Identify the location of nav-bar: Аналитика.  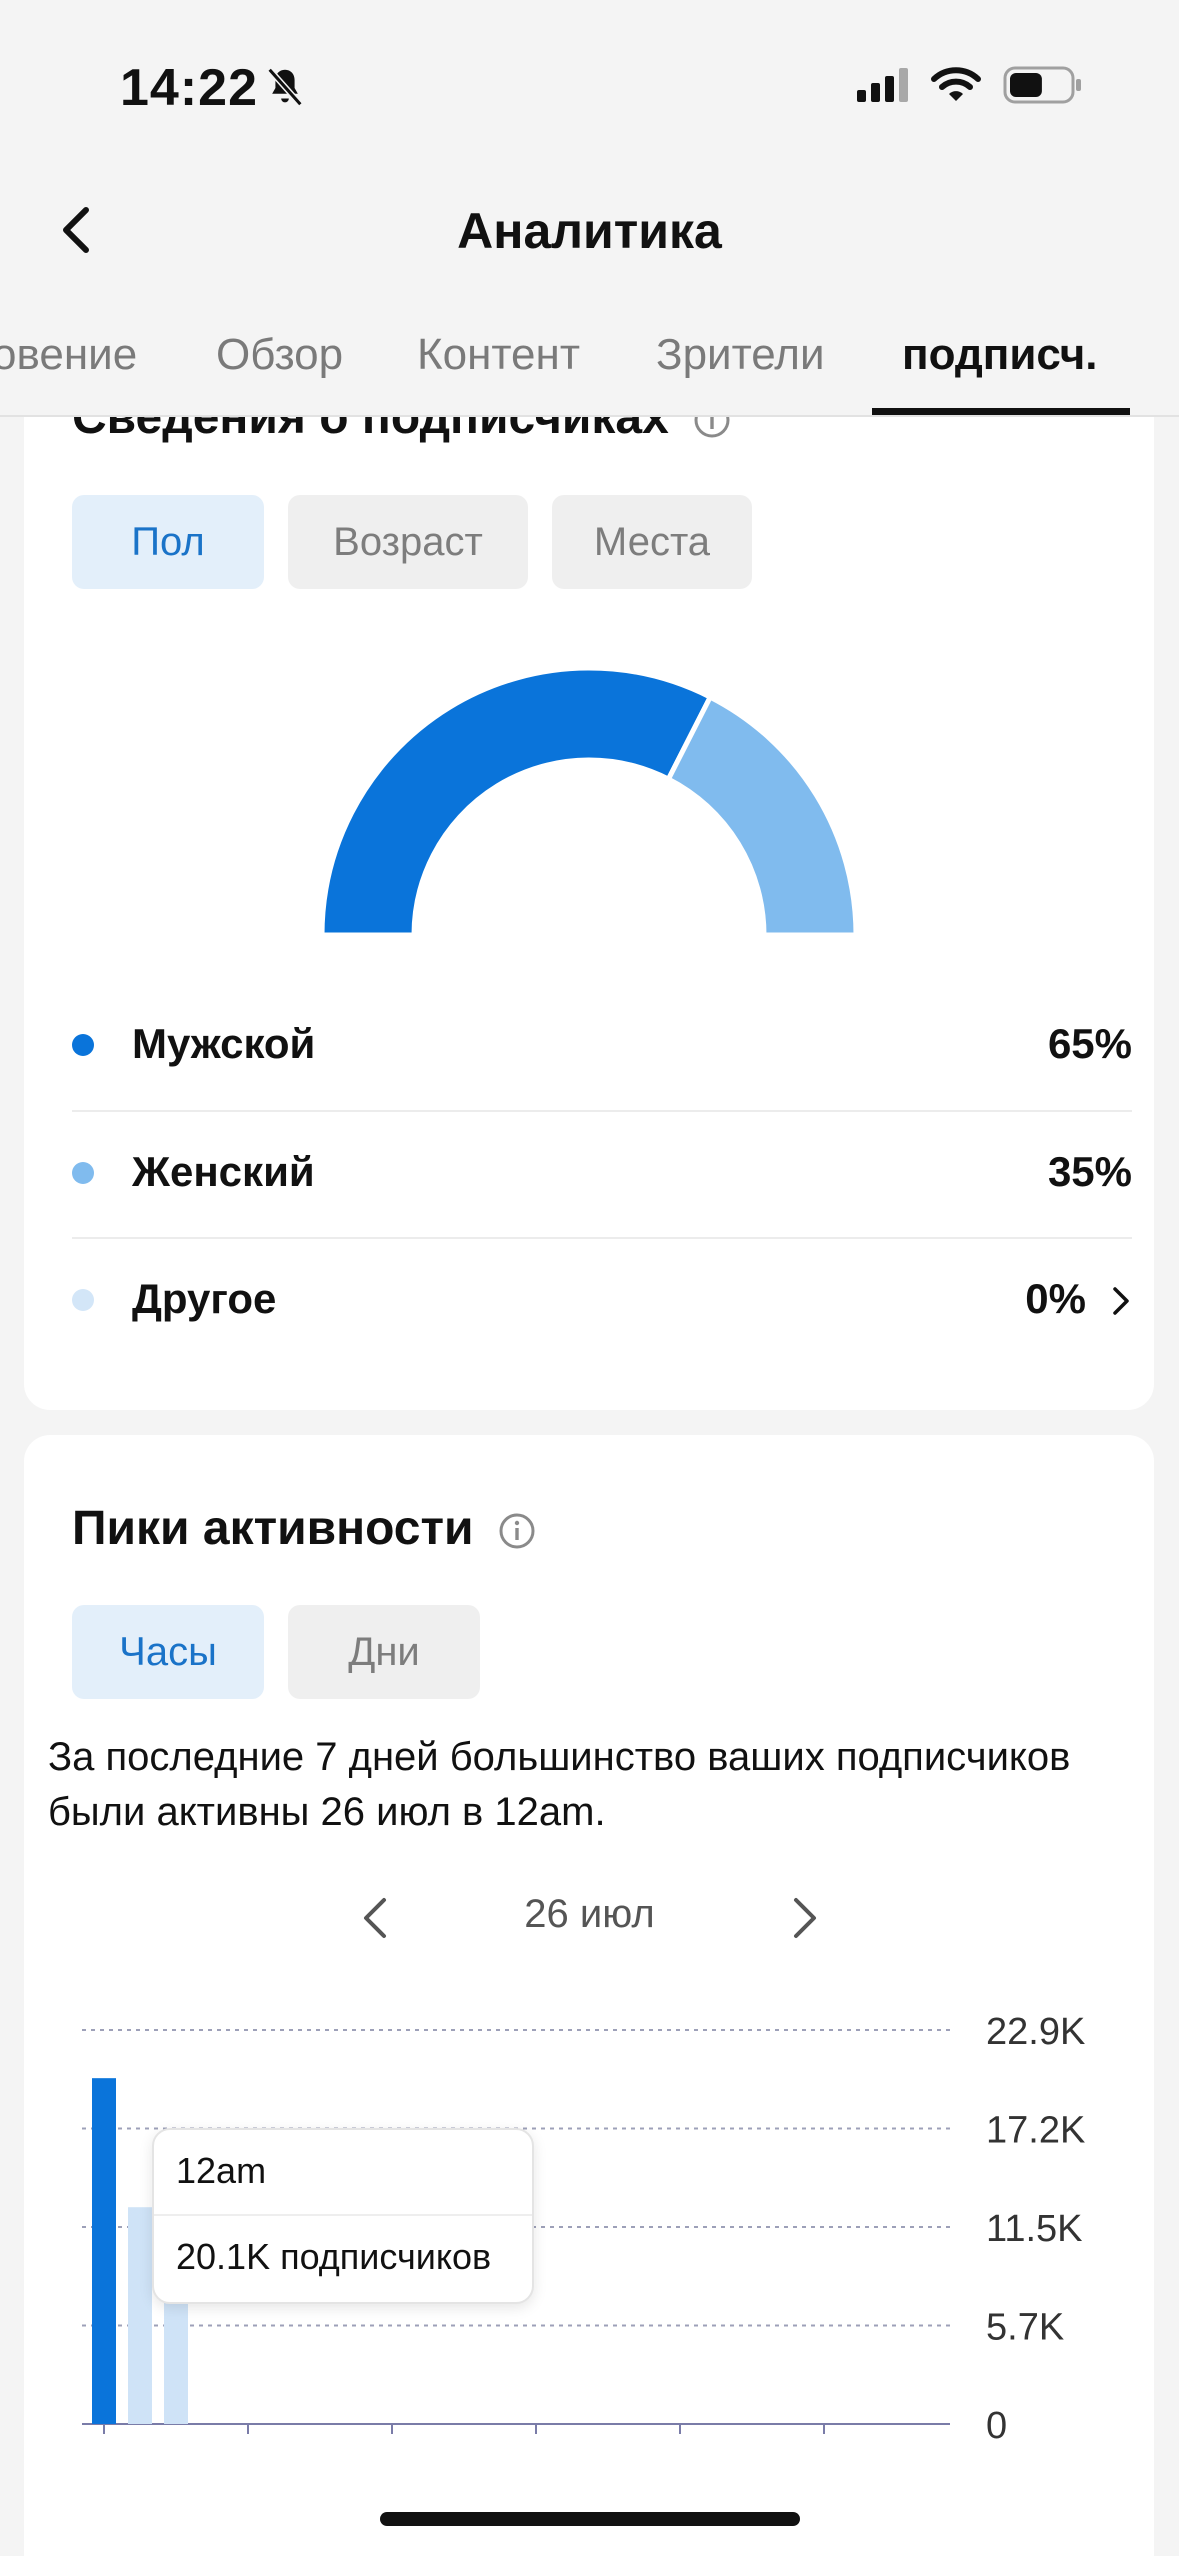
(589, 230).